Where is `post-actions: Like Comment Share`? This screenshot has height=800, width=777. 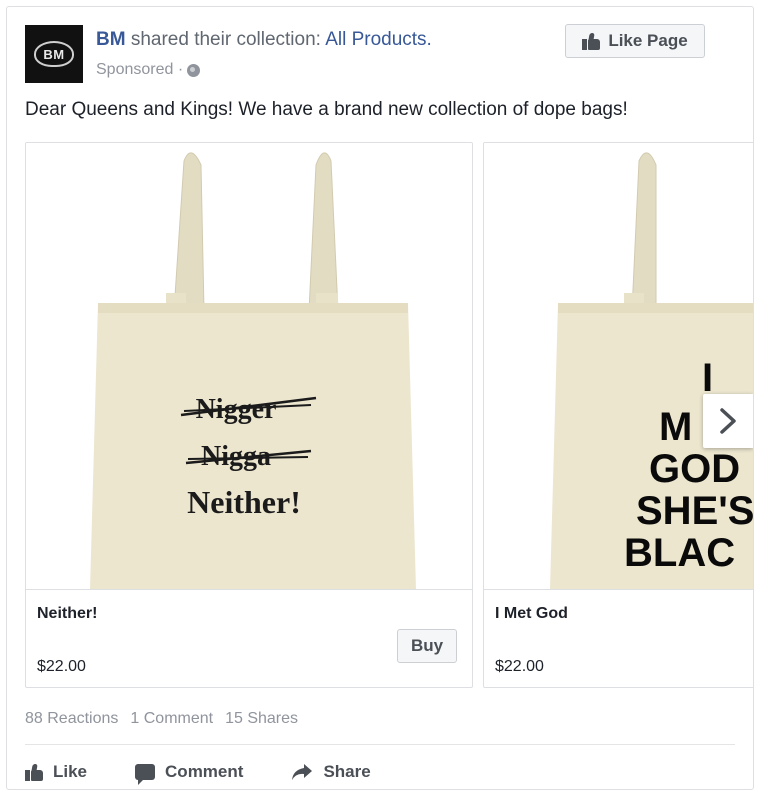 post-actions: Like Comment Share is located at coordinates (222, 772).